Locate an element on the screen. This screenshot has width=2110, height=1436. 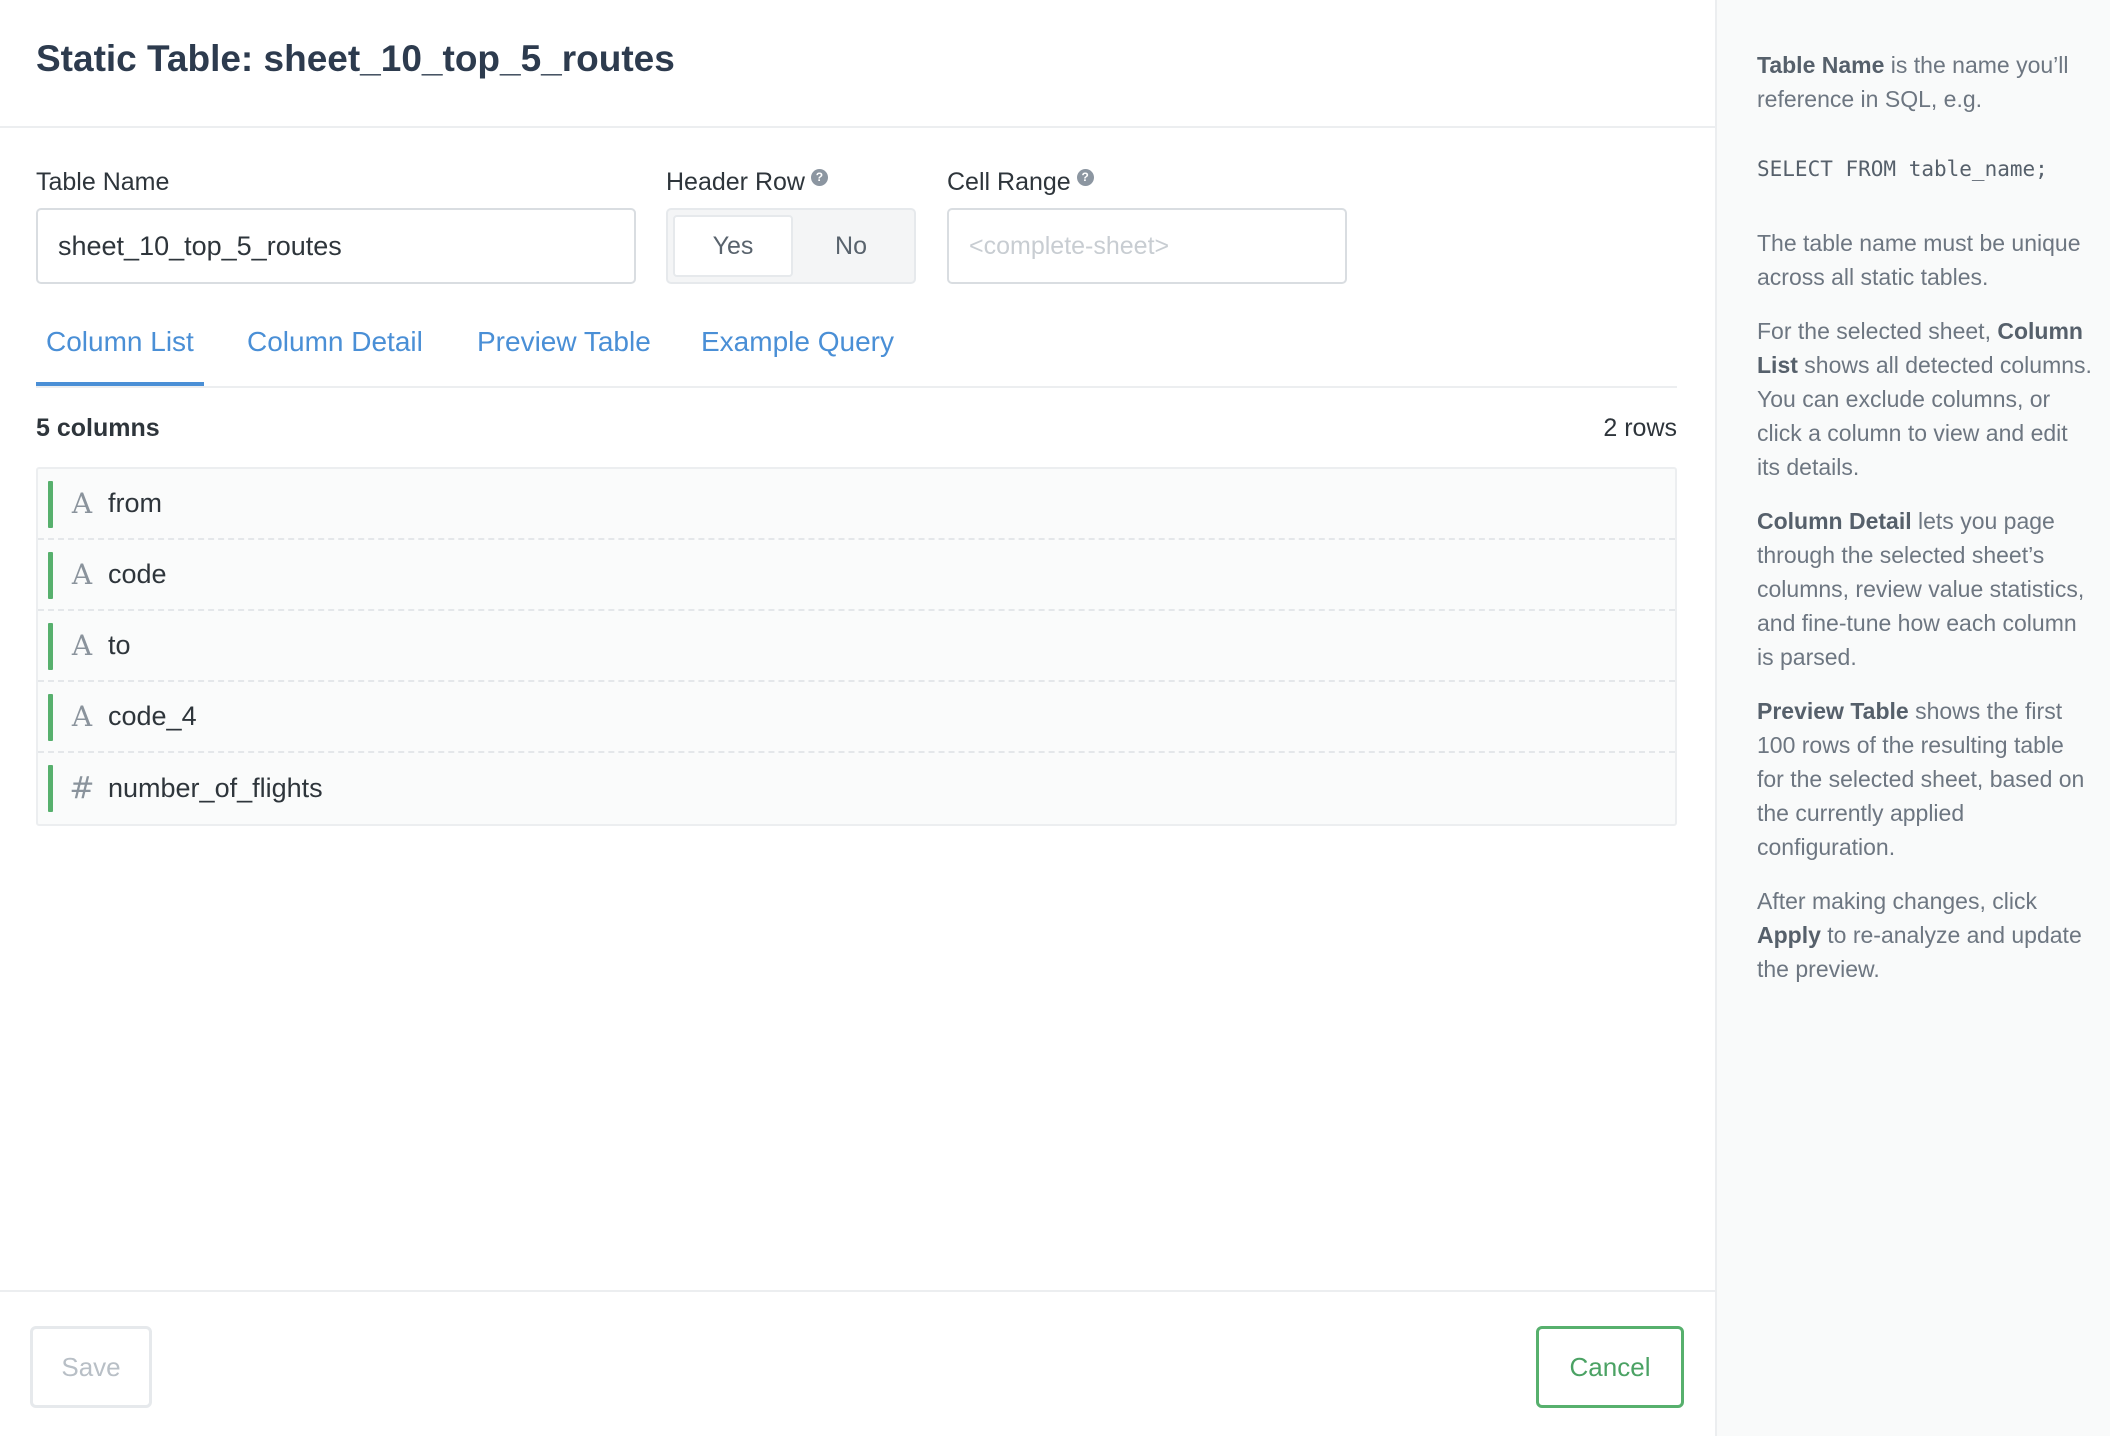
column-row-number-of-flights: # number_of_flights is located at coordinates (856, 788).